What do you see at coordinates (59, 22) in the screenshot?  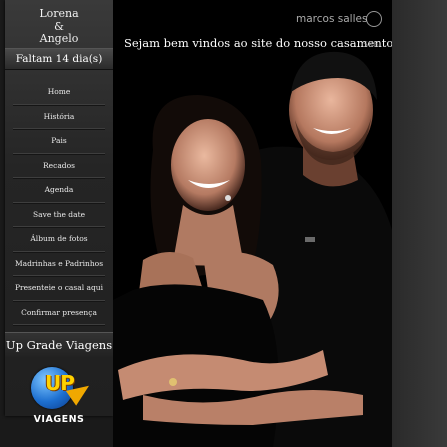 I see `couple-names: Lorena & Angelo` at bounding box center [59, 22].